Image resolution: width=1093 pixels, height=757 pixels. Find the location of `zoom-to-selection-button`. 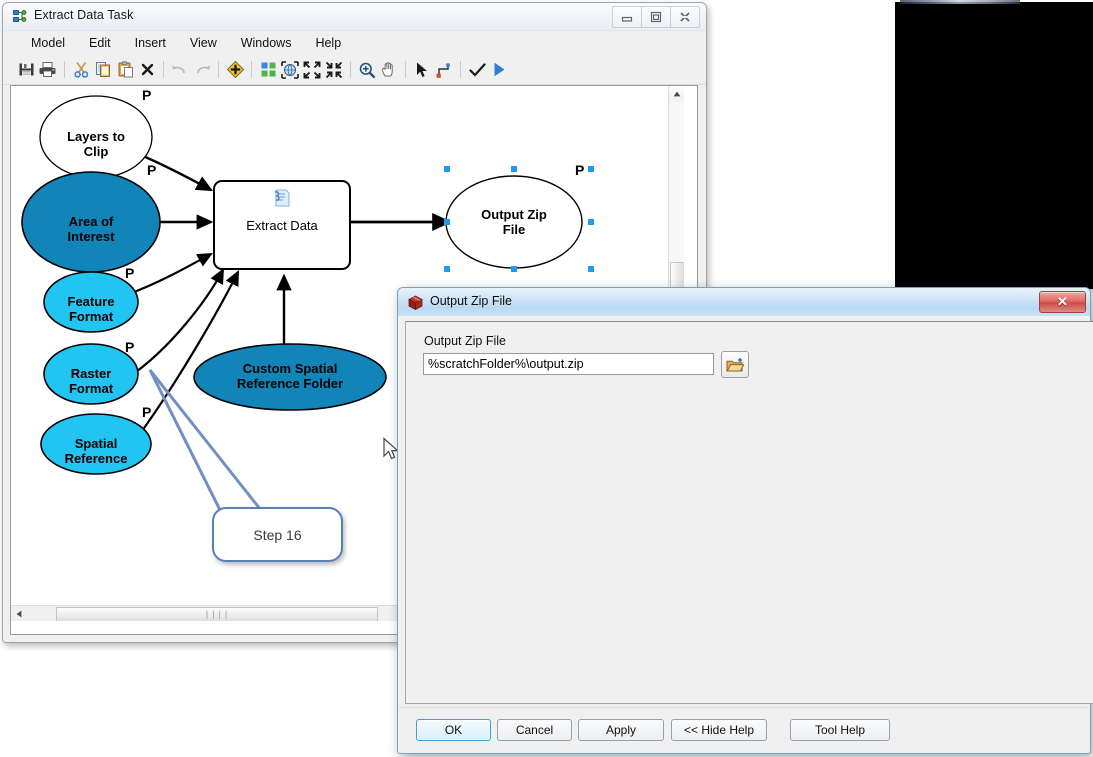

zoom-to-selection-button is located at coordinates (312, 70).